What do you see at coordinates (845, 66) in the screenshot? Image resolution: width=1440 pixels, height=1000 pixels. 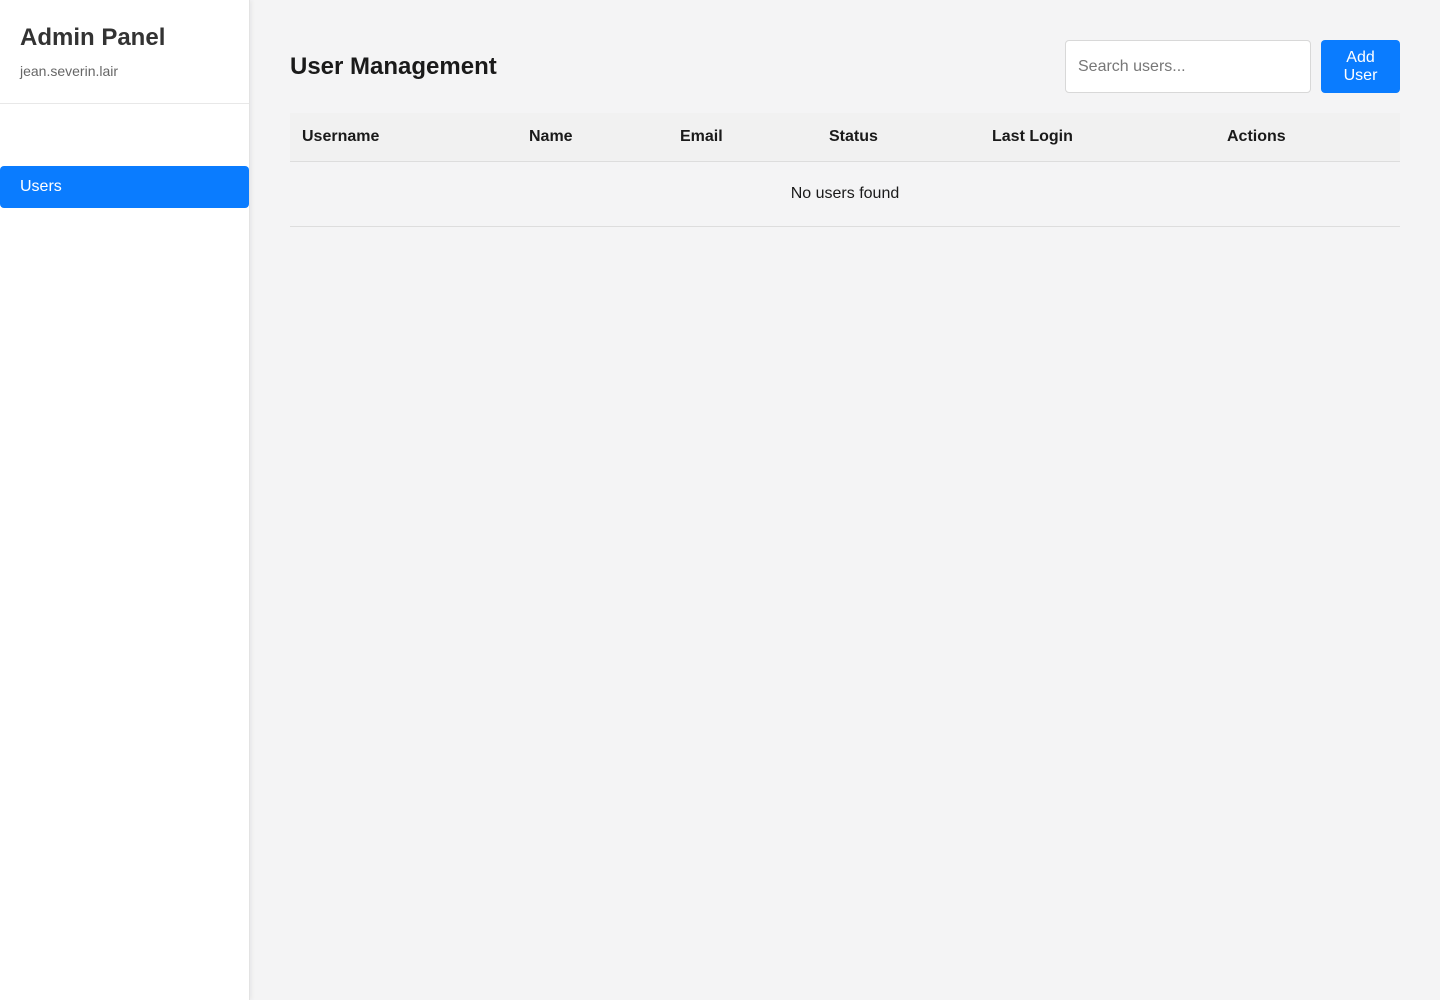 I see `page-header: User Management Add User` at bounding box center [845, 66].